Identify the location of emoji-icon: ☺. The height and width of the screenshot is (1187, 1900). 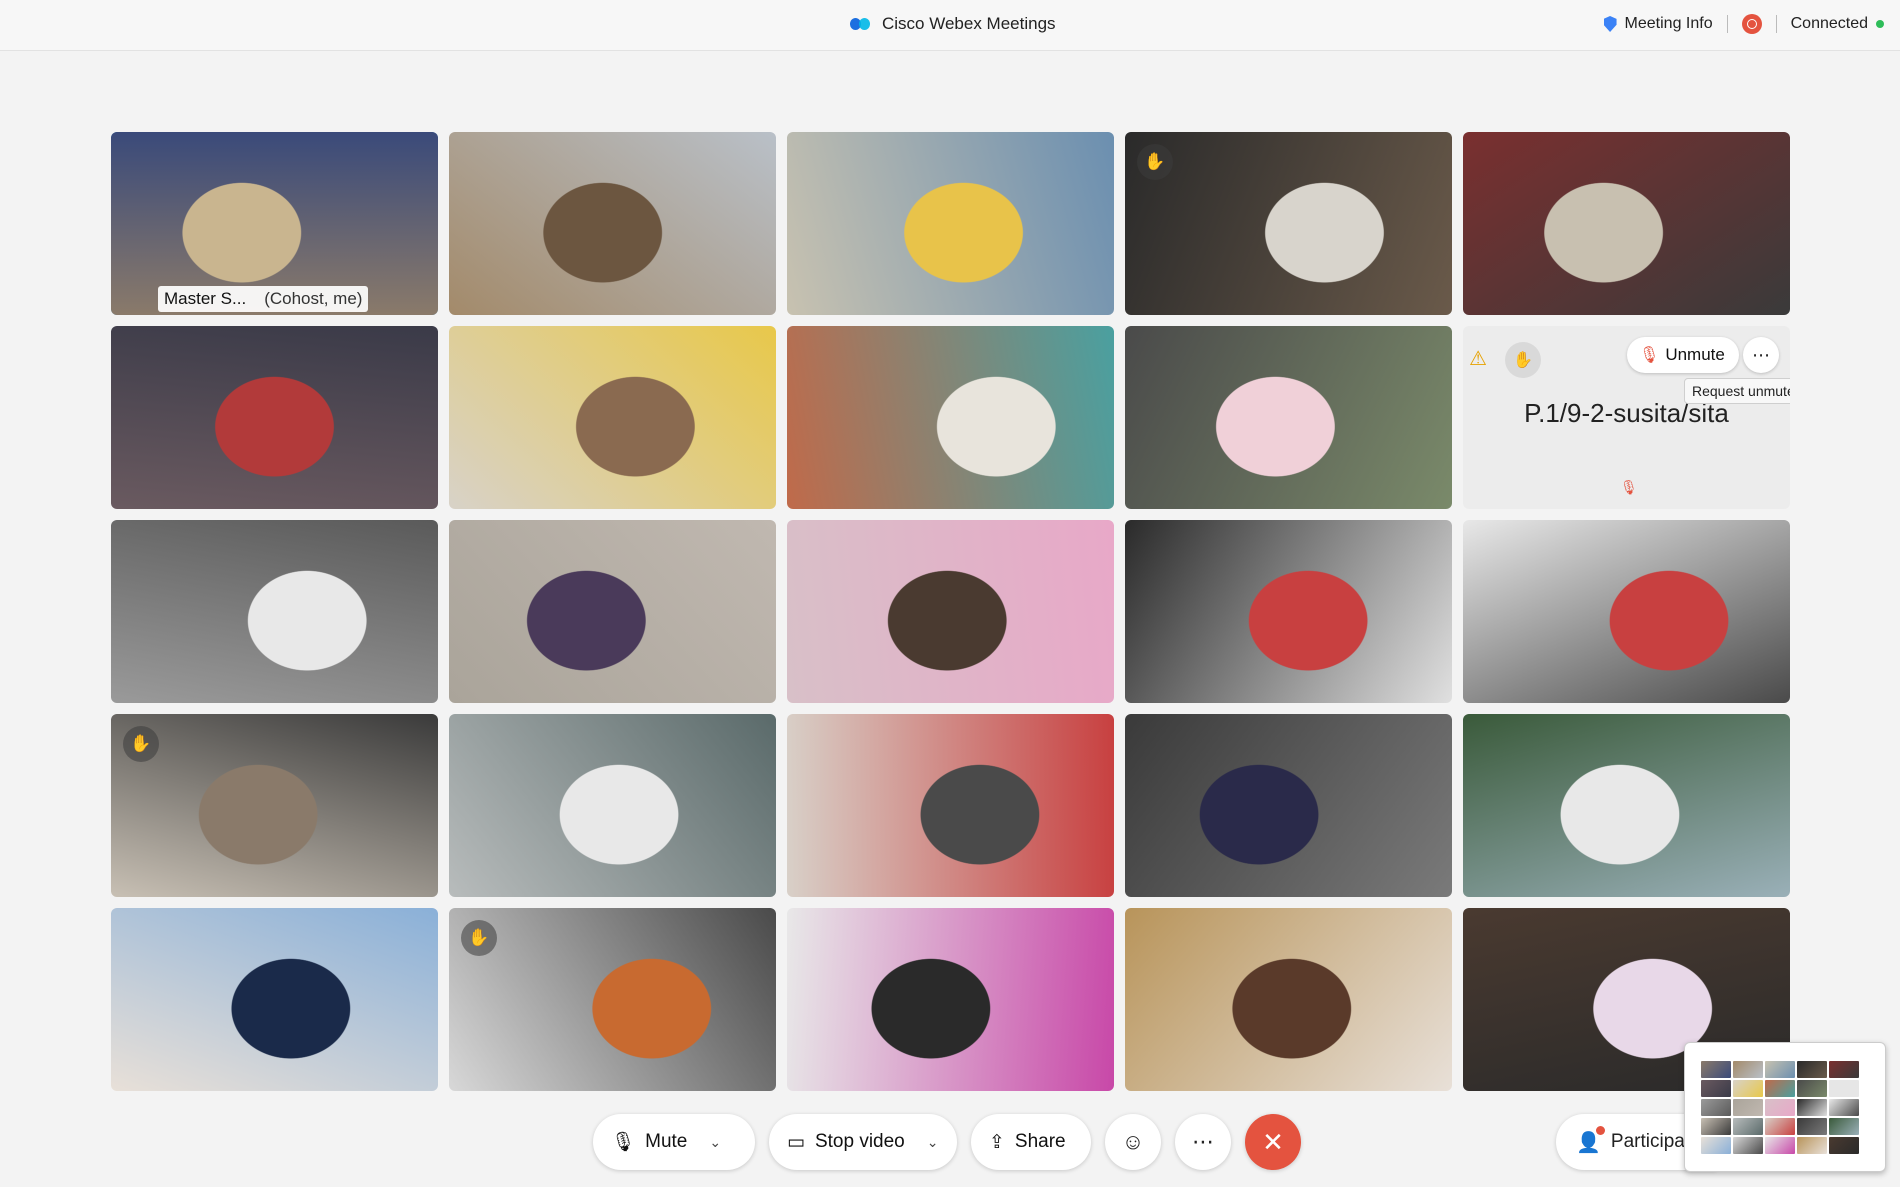
(1133, 1141).